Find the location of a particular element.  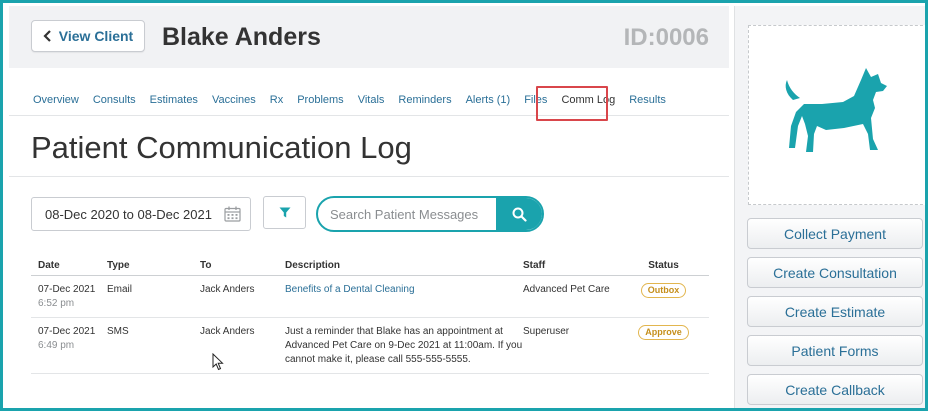

table-header: Date Type To Description Staff Status is located at coordinates (370, 265).